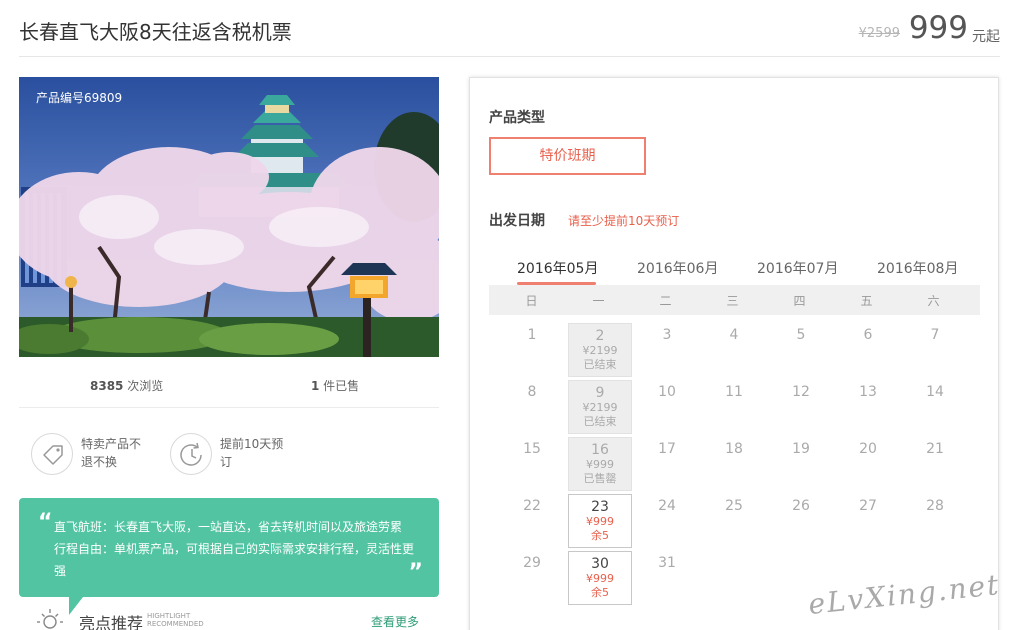 The height and width of the screenshot is (630, 1014). What do you see at coordinates (734, 521) in the screenshot?
I see `calendar-day: 25` at bounding box center [734, 521].